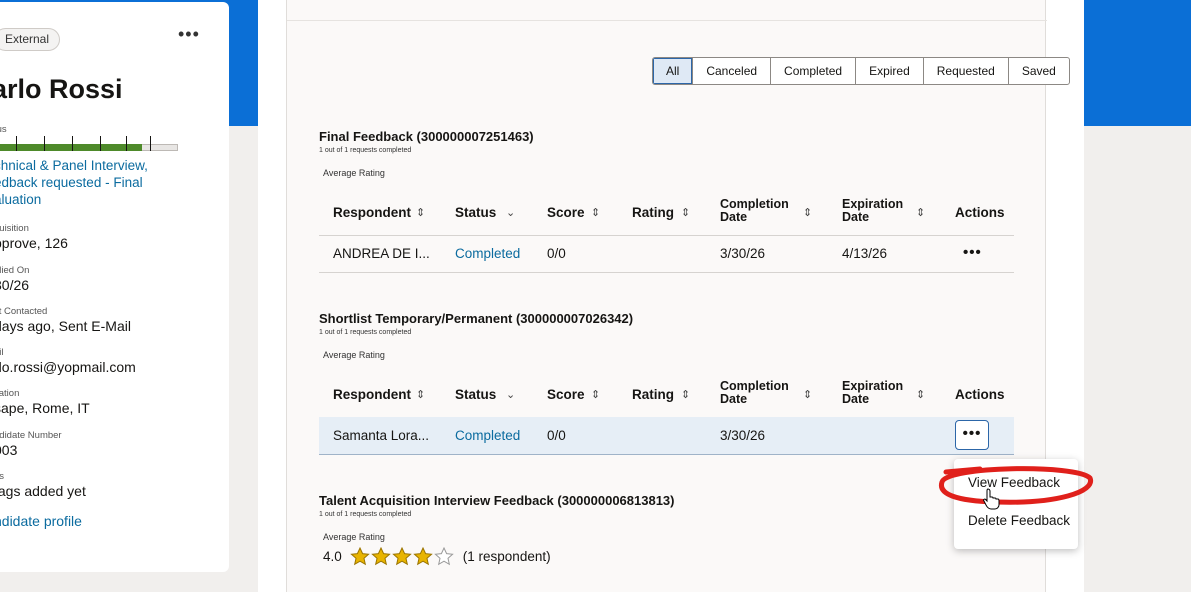  I want to click on candidate-number-label: ndidate Number, so click(31, 435).